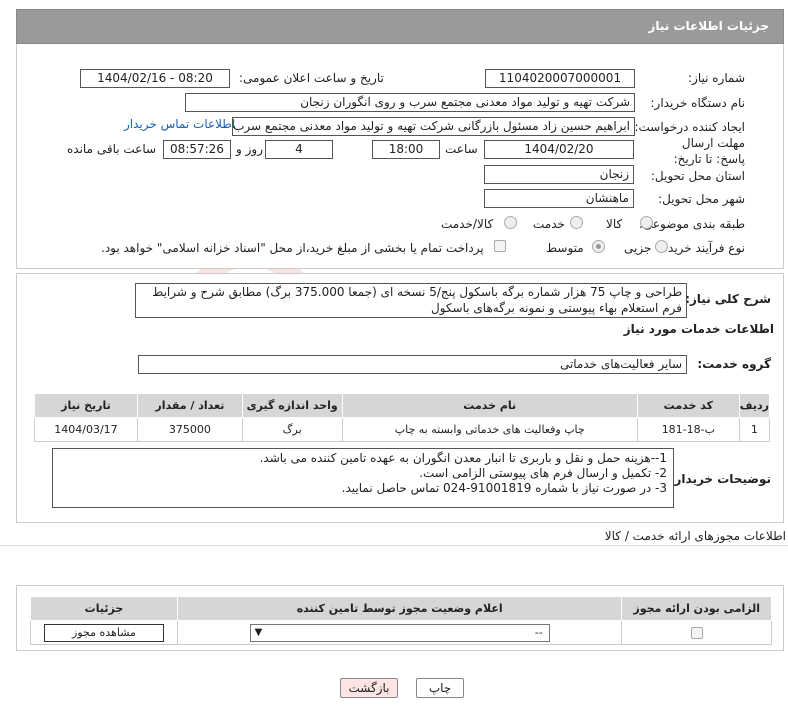  I want to click on radio-service, so click(576, 222).